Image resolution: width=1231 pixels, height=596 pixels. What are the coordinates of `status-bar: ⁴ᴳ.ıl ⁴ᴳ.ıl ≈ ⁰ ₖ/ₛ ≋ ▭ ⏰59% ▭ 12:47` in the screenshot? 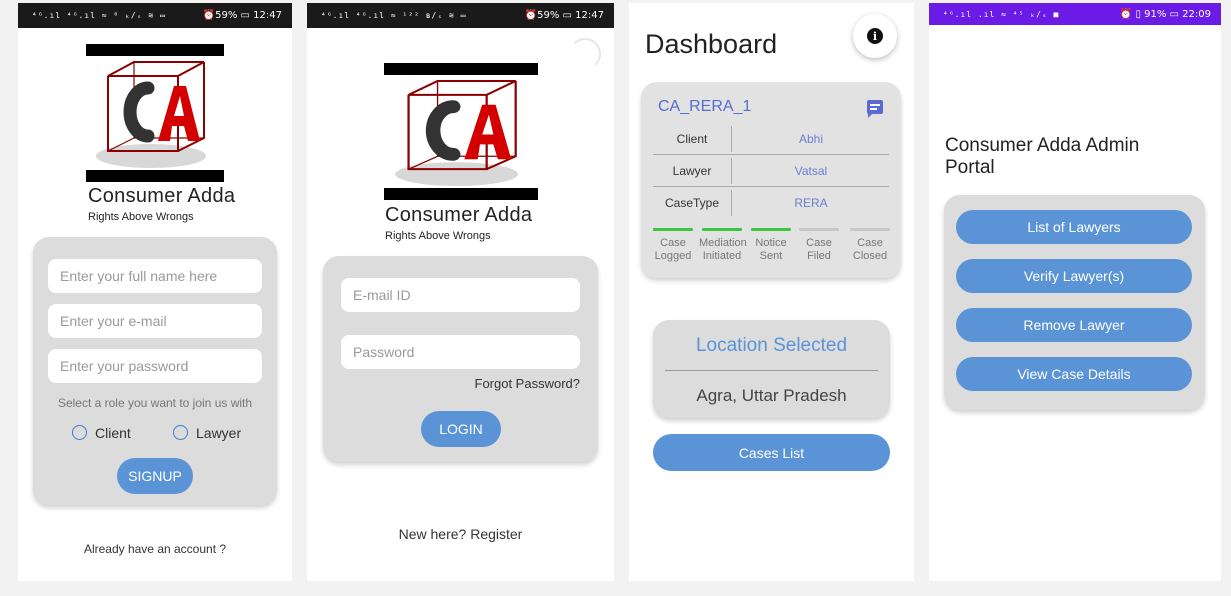 It's located at (155, 15).